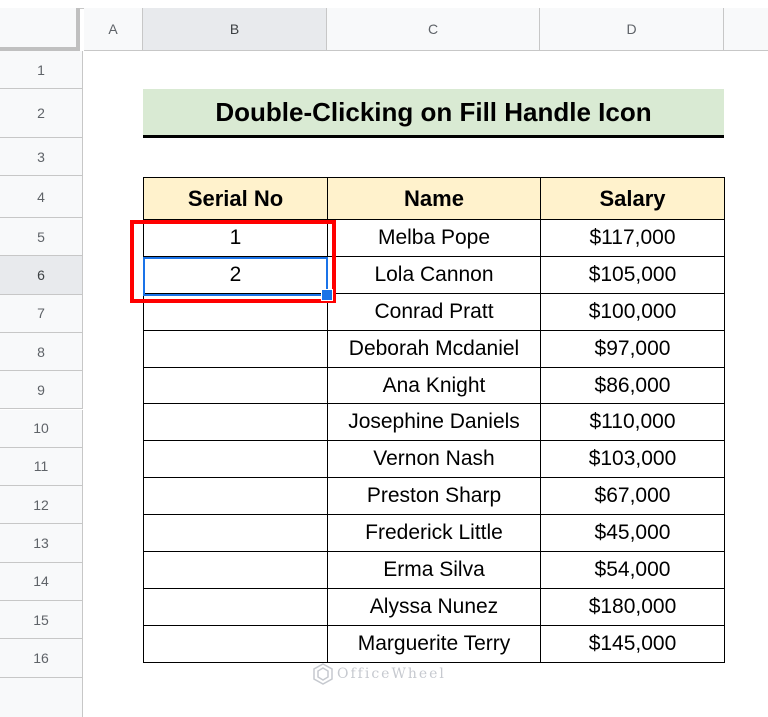  What do you see at coordinates (41, 581) in the screenshot?
I see `row-header-14: 14` at bounding box center [41, 581].